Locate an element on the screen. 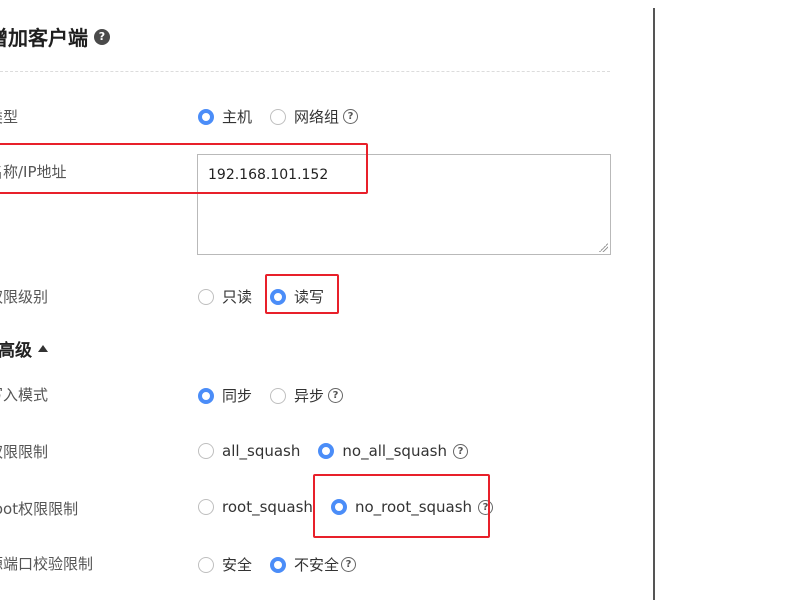 This screenshot has width=800, height=600. option-no-all-squash: no_all_squash is located at coordinates (382, 451).